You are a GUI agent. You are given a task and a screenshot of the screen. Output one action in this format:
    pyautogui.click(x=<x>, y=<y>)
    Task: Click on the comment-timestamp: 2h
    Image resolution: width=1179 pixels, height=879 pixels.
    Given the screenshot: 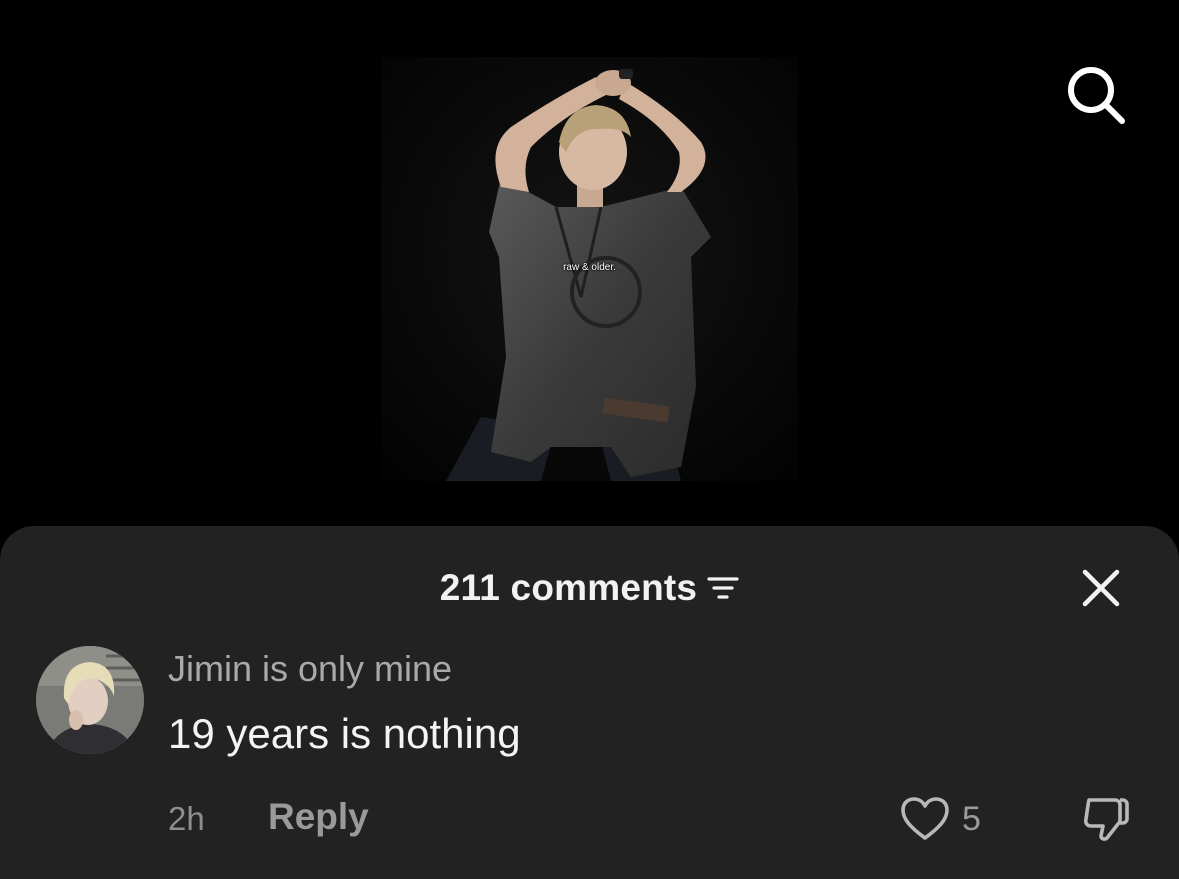 What is the action you would take?
    pyautogui.click(x=186, y=818)
    